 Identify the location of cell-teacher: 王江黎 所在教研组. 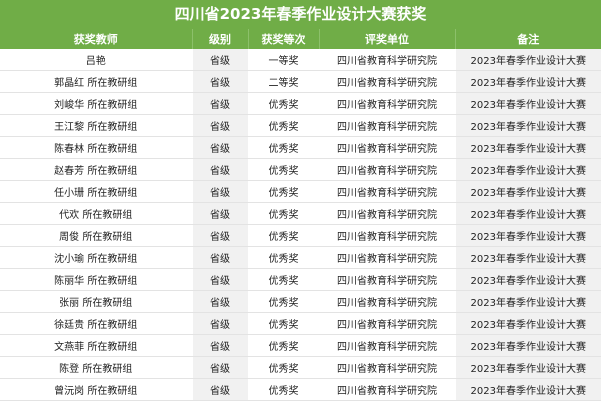
(96, 125).